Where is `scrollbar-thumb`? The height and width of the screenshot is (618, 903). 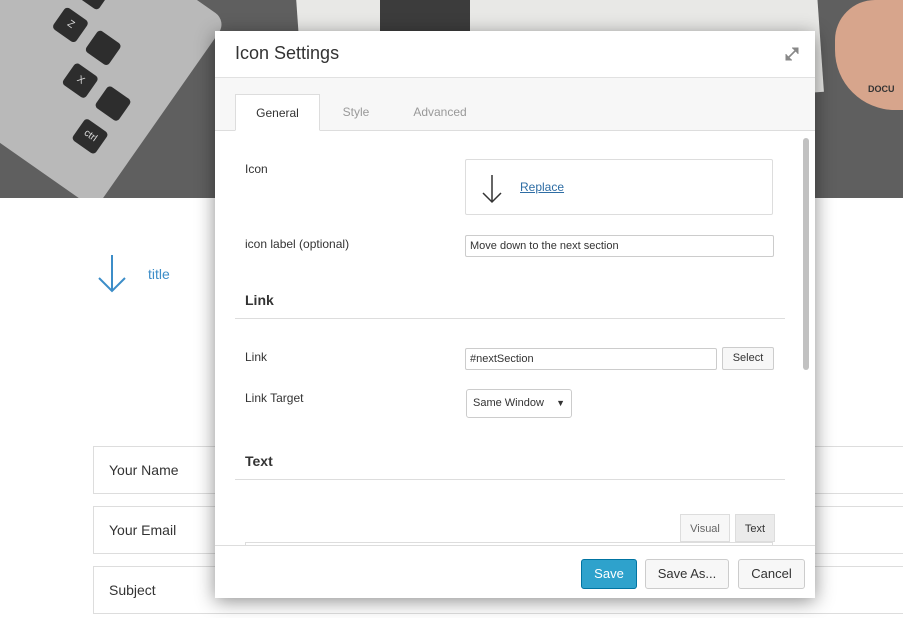 scrollbar-thumb is located at coordinates (806, 254).